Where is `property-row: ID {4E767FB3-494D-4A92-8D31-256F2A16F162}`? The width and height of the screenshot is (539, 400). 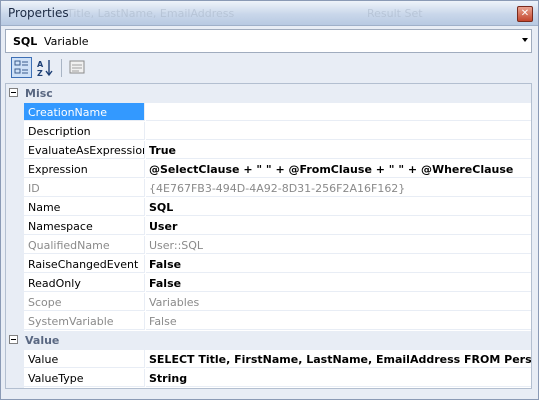 property-row: ID {4E767FB3-494D-4A92-8D31-256F2A16F162} is located at coordinates (268, 188).